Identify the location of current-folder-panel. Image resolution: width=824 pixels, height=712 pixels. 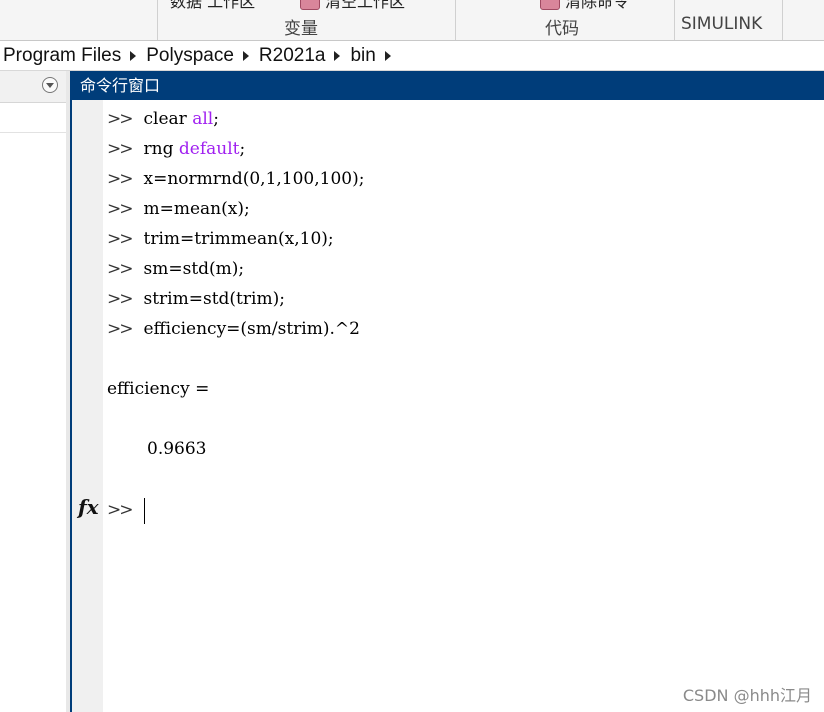
(33, 391).